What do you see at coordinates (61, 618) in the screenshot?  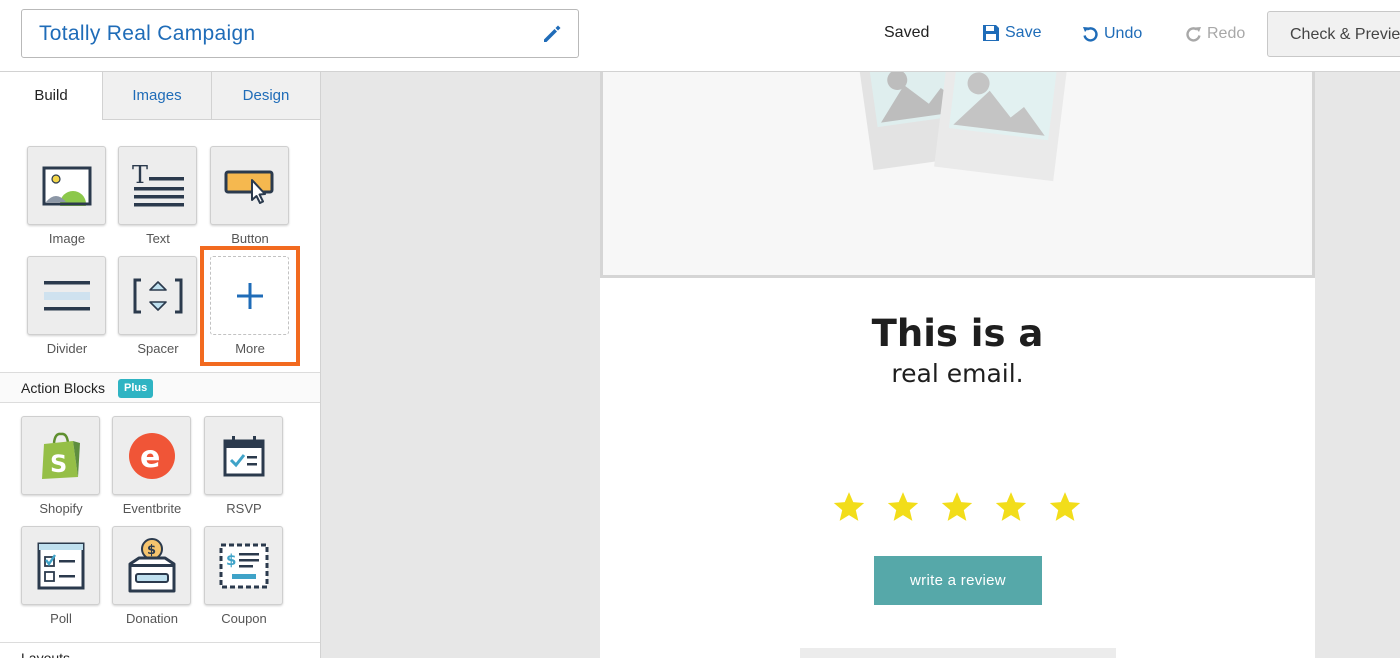 I see `block-label: Poll` at bounding box center [61, 618].